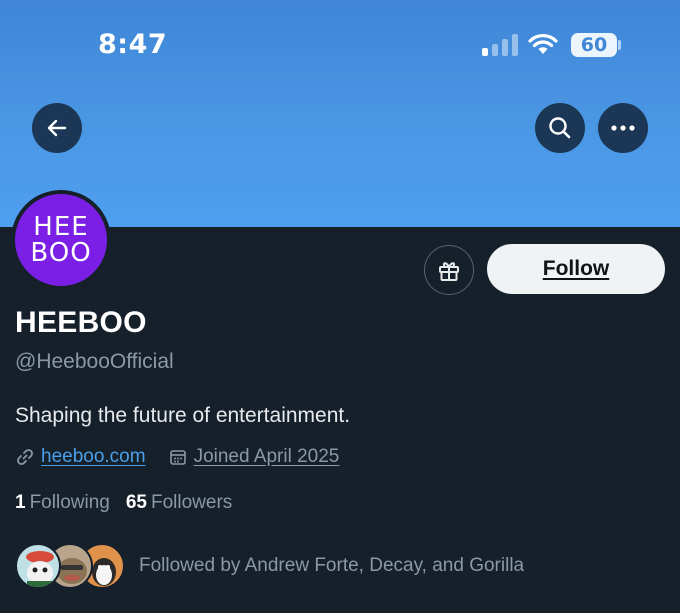 Image resolution: width=680 pixels, height=613 pixels. What do you see at coordinates (267, 457) in the screenshot?
I see `joined-date: Joined April 2025` at bounding box center [267, 457].